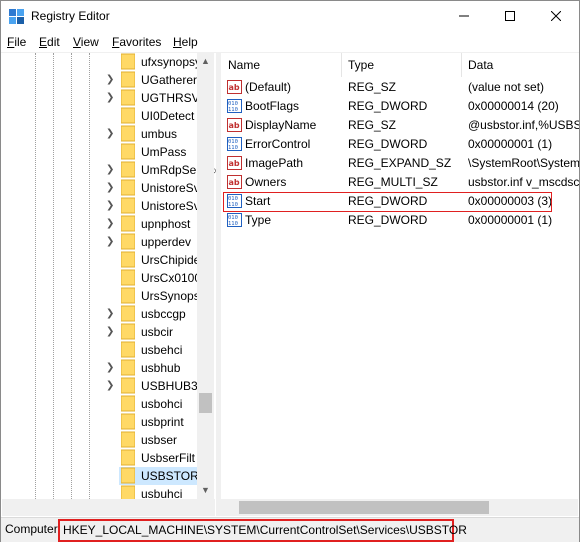  I want to click on tree-item-label: UI0Detect, so click(168, 116).